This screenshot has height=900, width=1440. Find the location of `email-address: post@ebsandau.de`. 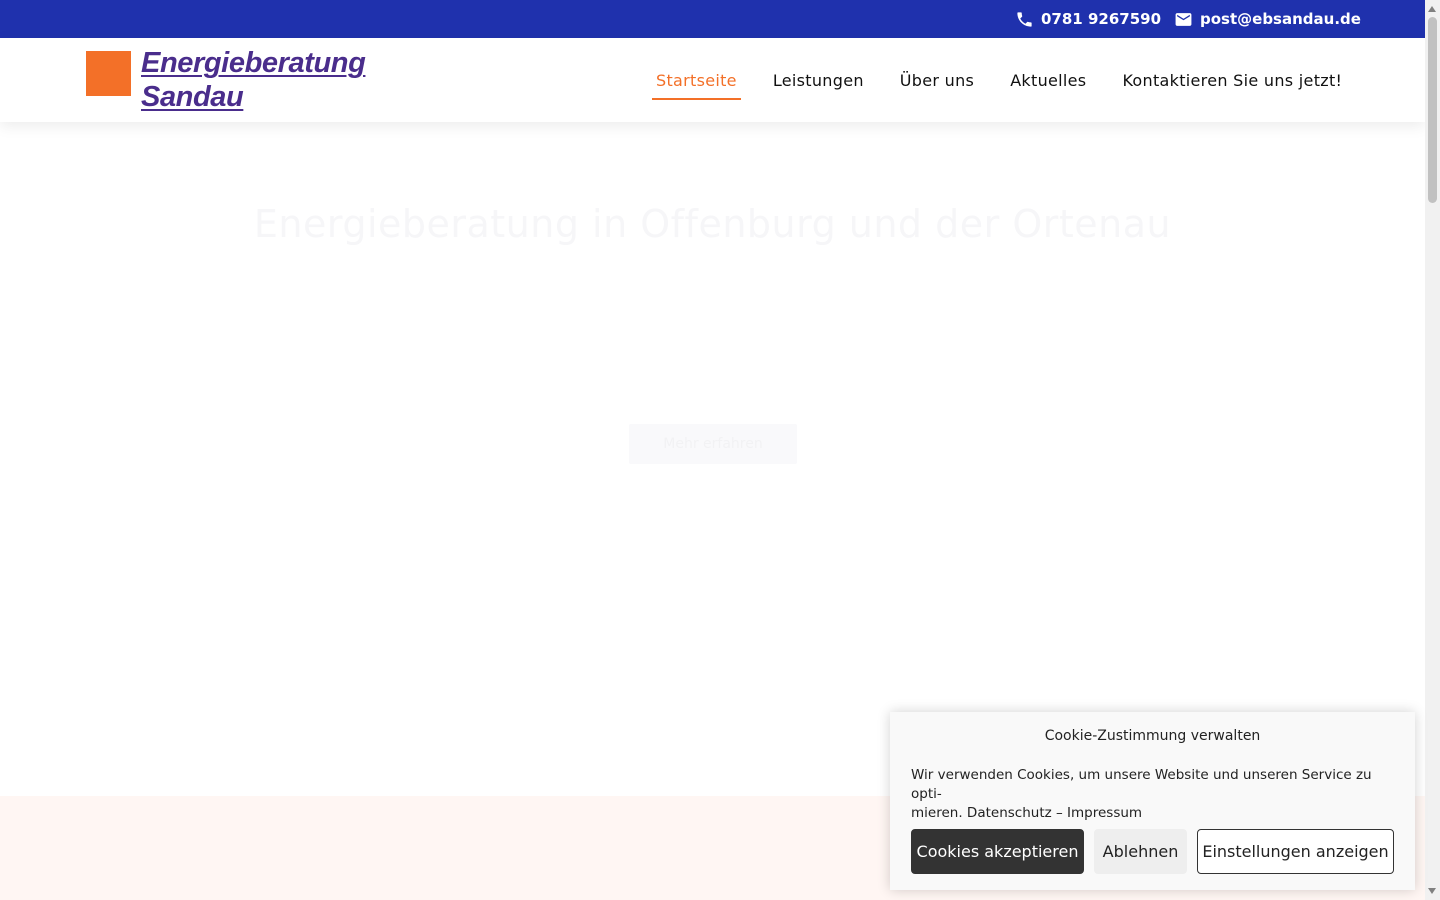

email-address: post@ebsandau.de is located at coordinates (1280, 19).